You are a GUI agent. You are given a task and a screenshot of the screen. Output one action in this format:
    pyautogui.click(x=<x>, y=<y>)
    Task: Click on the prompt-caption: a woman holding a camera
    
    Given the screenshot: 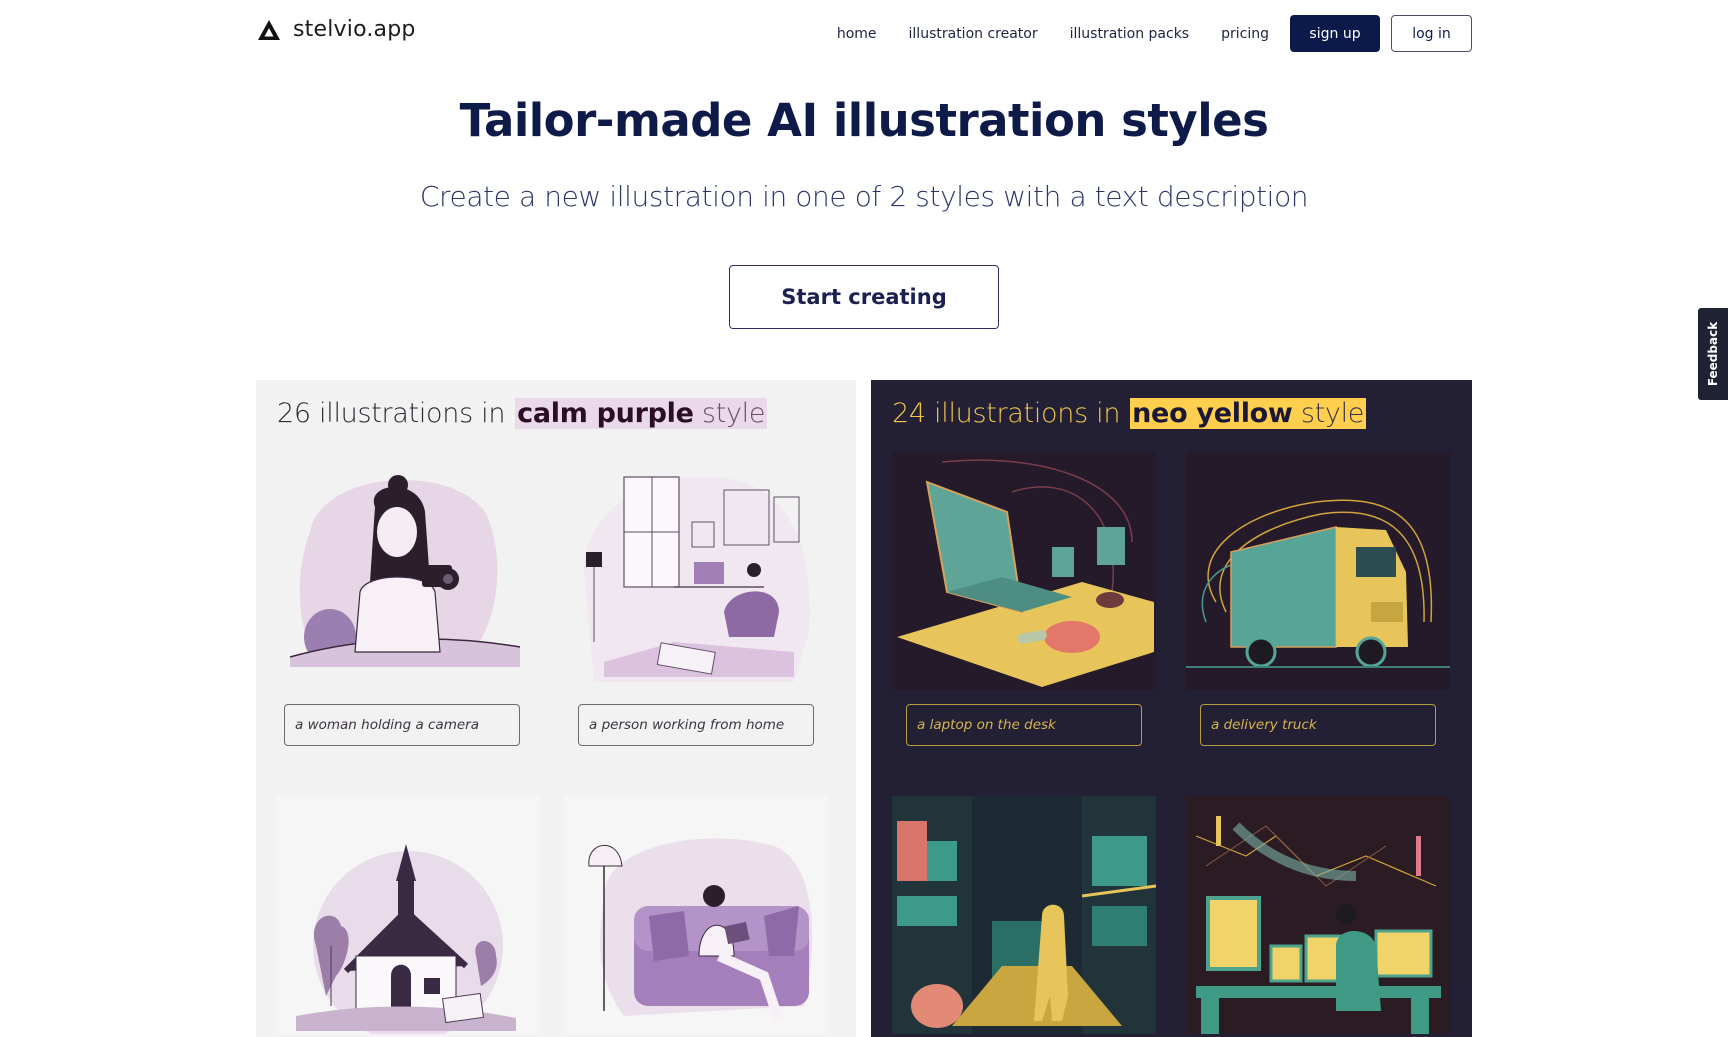 What is the action you would take?
    pyautogui.click(x=402, y=725)
    